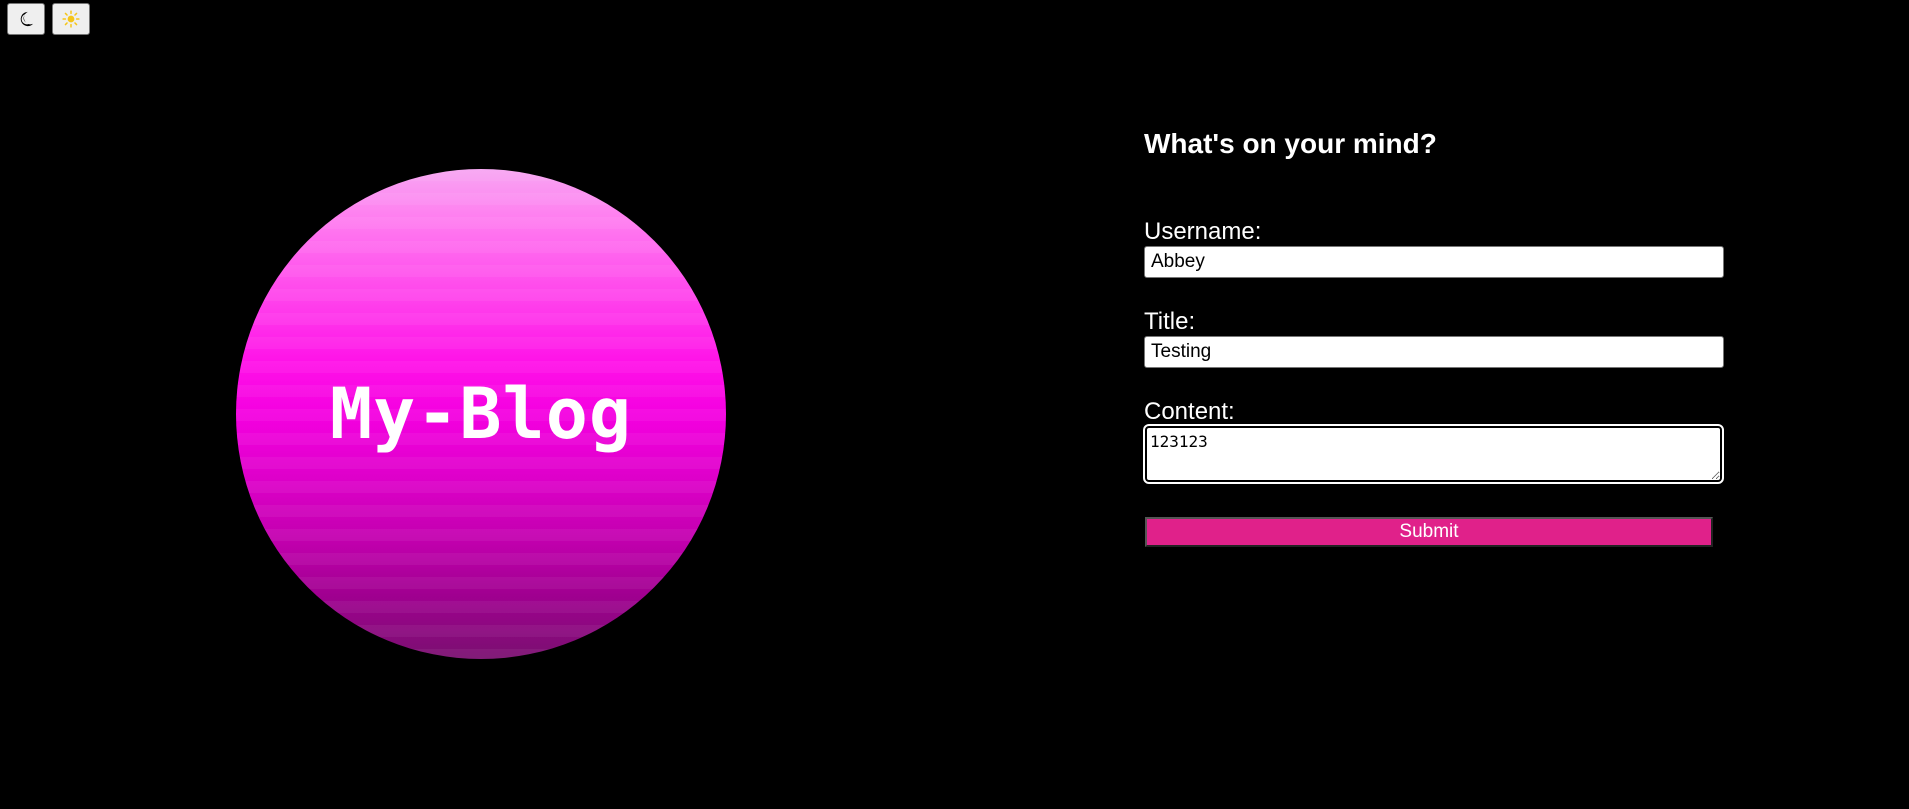 This screenshot has height=809, width=1909. I want to click on content-textarea: 123123, so click(1433, 454).